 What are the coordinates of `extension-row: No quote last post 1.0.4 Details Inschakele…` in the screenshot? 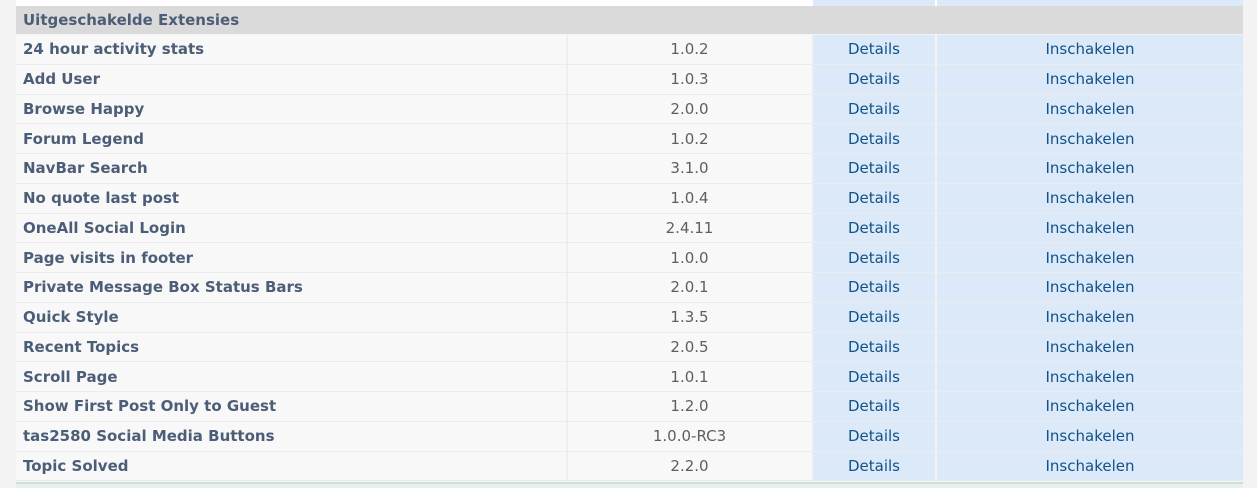 It's located at (629, 198).